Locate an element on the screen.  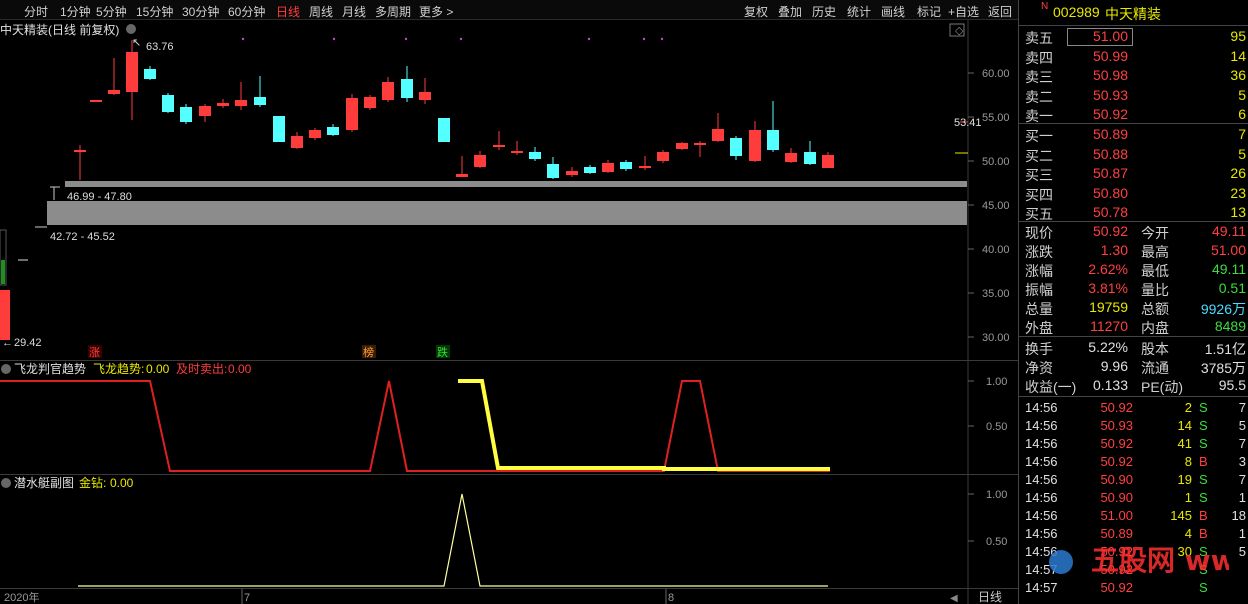
period-tab-daily: 日线 is located at coordinates (288, 11).